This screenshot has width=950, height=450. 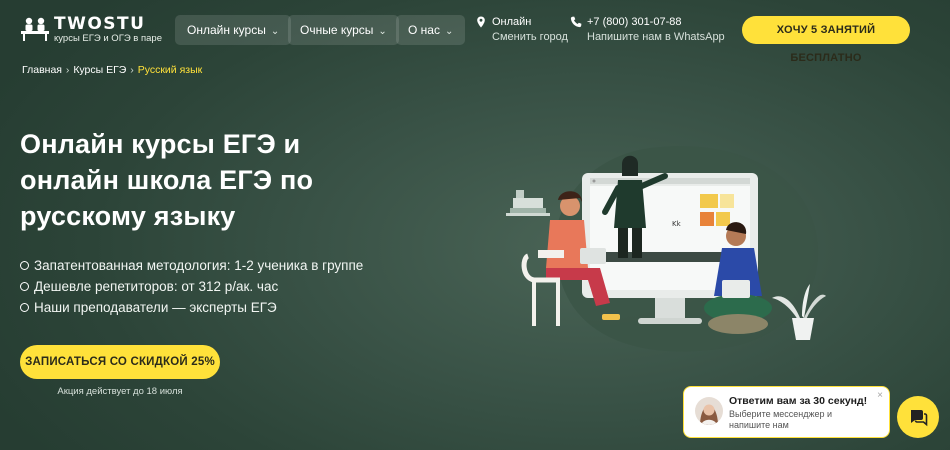 I want to click on chat-bubble-icon, so click(x=919, y=418).